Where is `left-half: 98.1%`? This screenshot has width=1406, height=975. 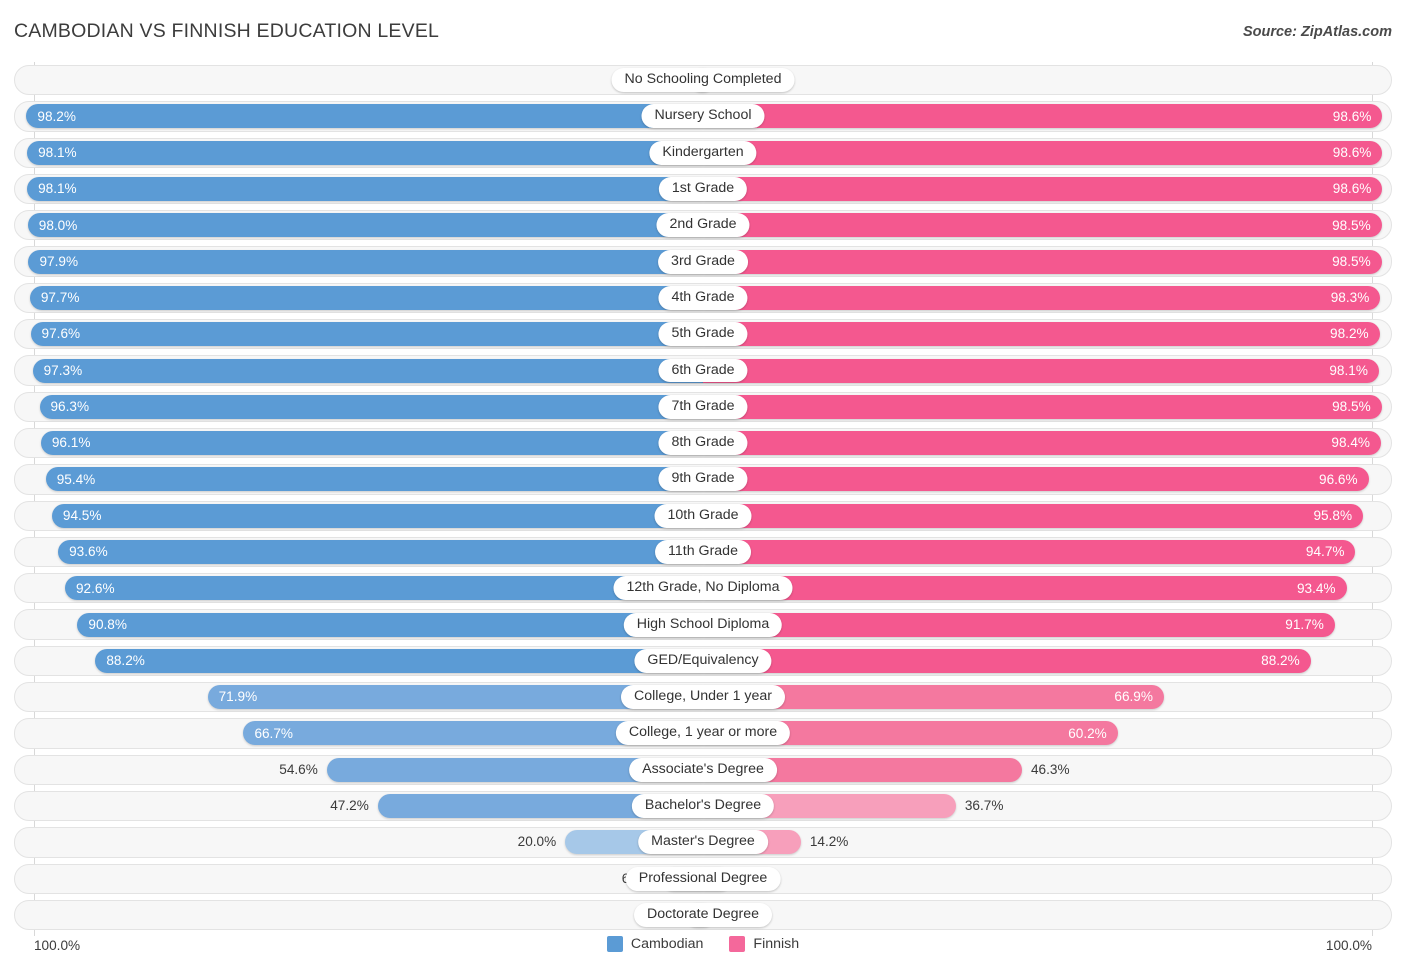
left-half: 98.1% is located at coordinates (358, 189).